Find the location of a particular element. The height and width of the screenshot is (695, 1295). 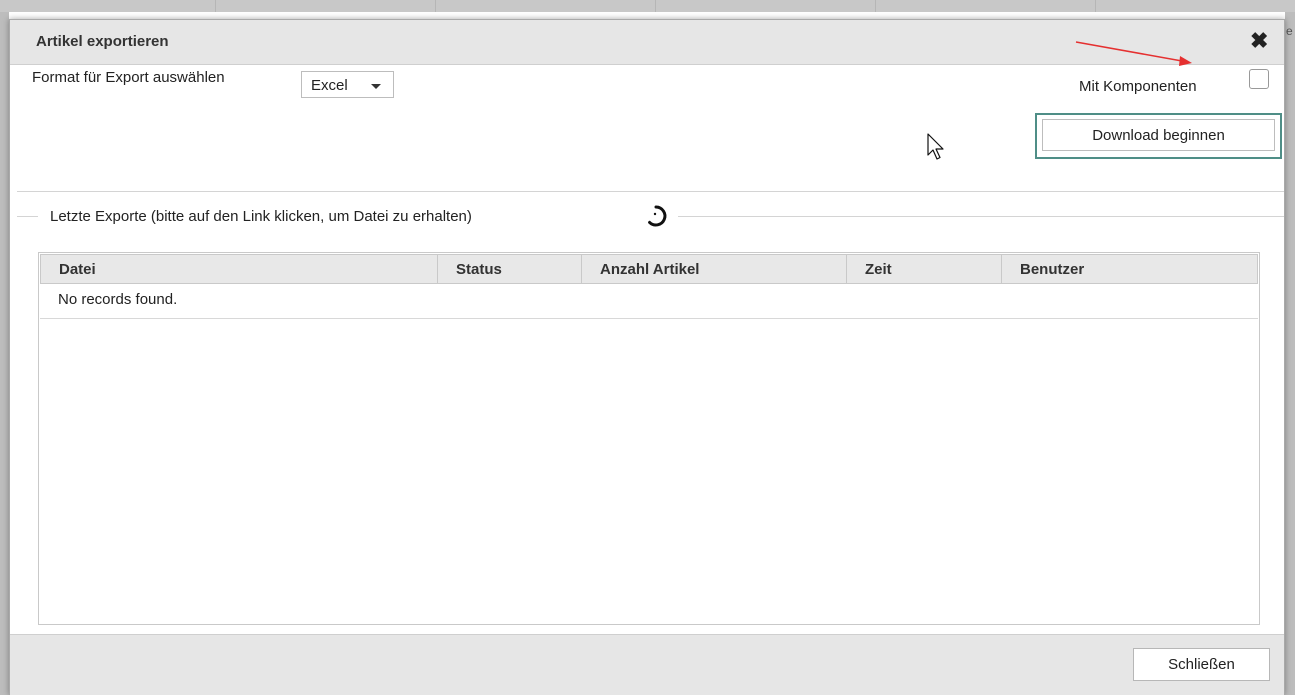

download-button-focus-ring: Download beginnen is located at coordinates (1158, 136).